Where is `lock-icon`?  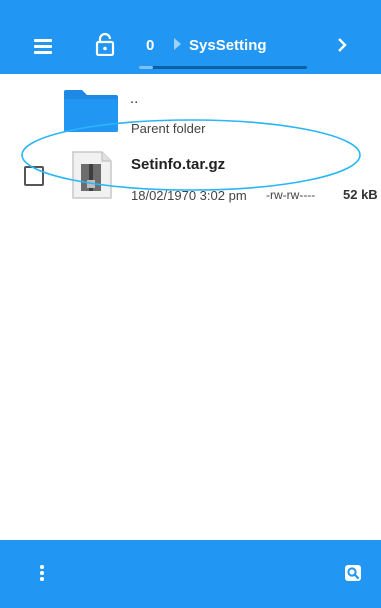 lock-icon is located at coordinates (105, 44).